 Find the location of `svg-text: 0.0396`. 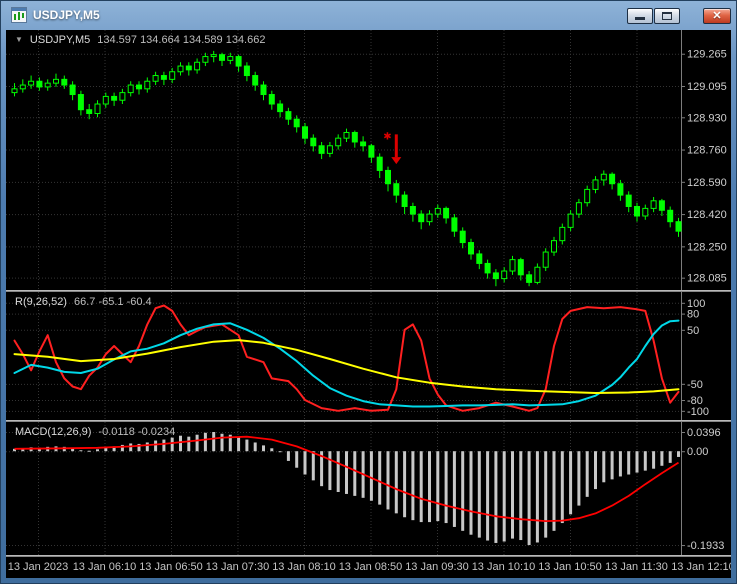

svg-text: 0.0396 is located at coordinates (704, 433).